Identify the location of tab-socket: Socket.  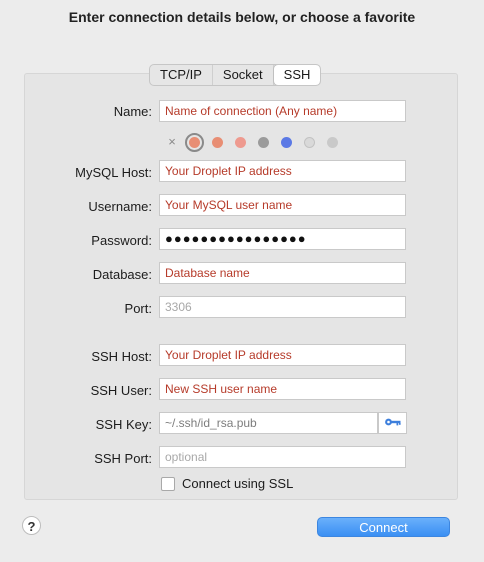
(243, 75).